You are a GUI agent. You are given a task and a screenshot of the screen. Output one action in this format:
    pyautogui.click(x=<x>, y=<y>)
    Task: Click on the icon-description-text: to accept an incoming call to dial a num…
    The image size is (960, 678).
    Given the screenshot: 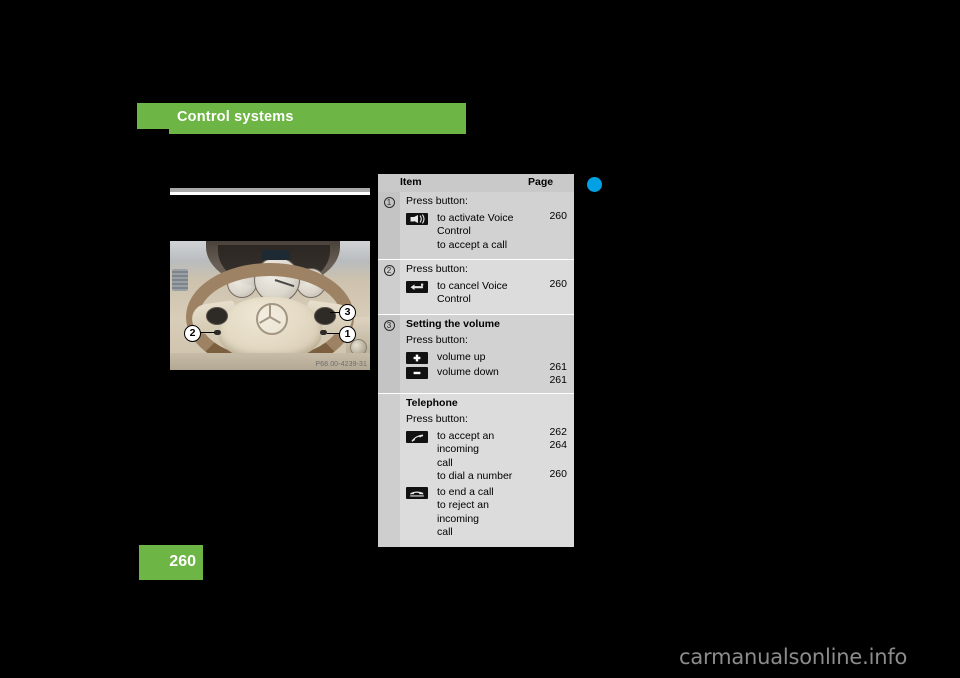 What is the action you would take?
    pyautogui.click(x=480, y=457)
    